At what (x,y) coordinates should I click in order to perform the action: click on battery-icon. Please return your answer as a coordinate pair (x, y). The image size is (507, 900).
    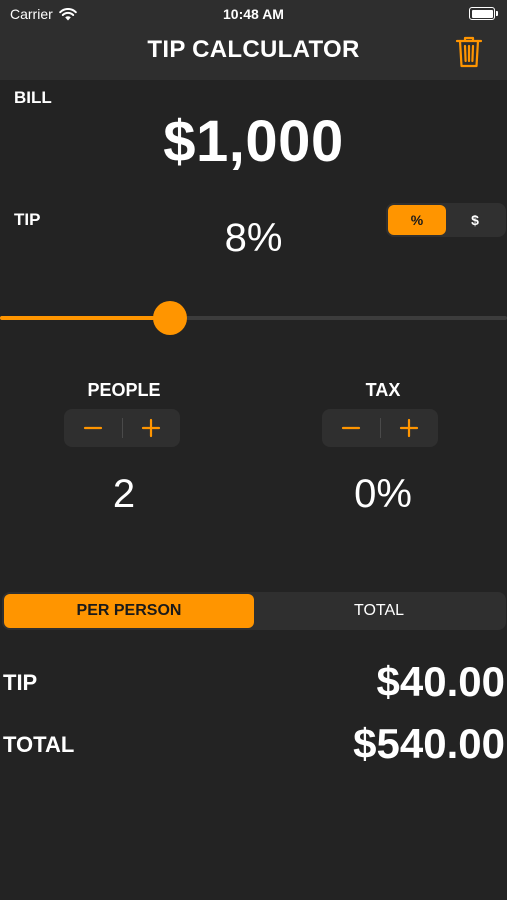
    Looking at the image, I should click on (483, 13).